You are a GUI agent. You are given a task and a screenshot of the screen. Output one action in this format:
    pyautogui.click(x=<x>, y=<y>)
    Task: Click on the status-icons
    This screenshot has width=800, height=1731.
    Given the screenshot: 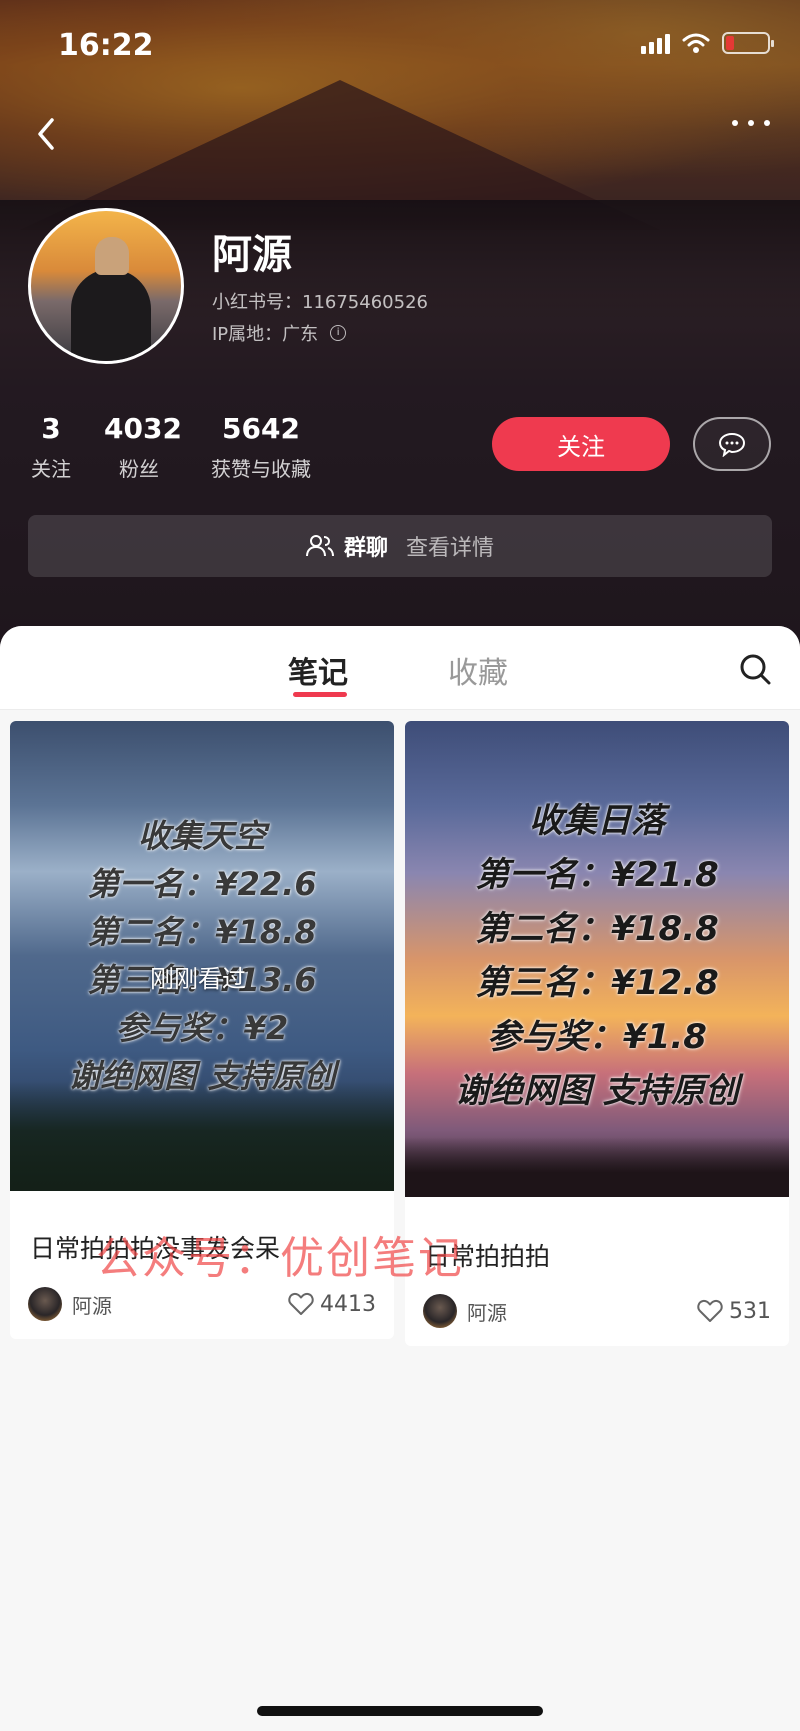 What is the action you would take?
    pyautogui.click(x=707, y=43)
    